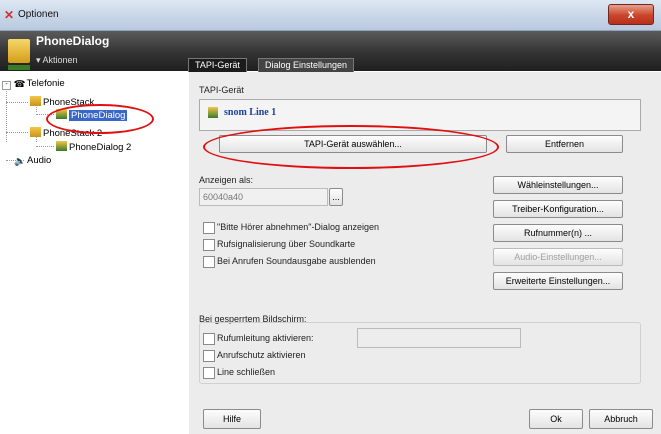 Image resolution: width=661 pixels, height=434 pixels. Describe the element at coordinates (621, 419) in the screenshot. I see `cancel-button: Abbruch` at that location.